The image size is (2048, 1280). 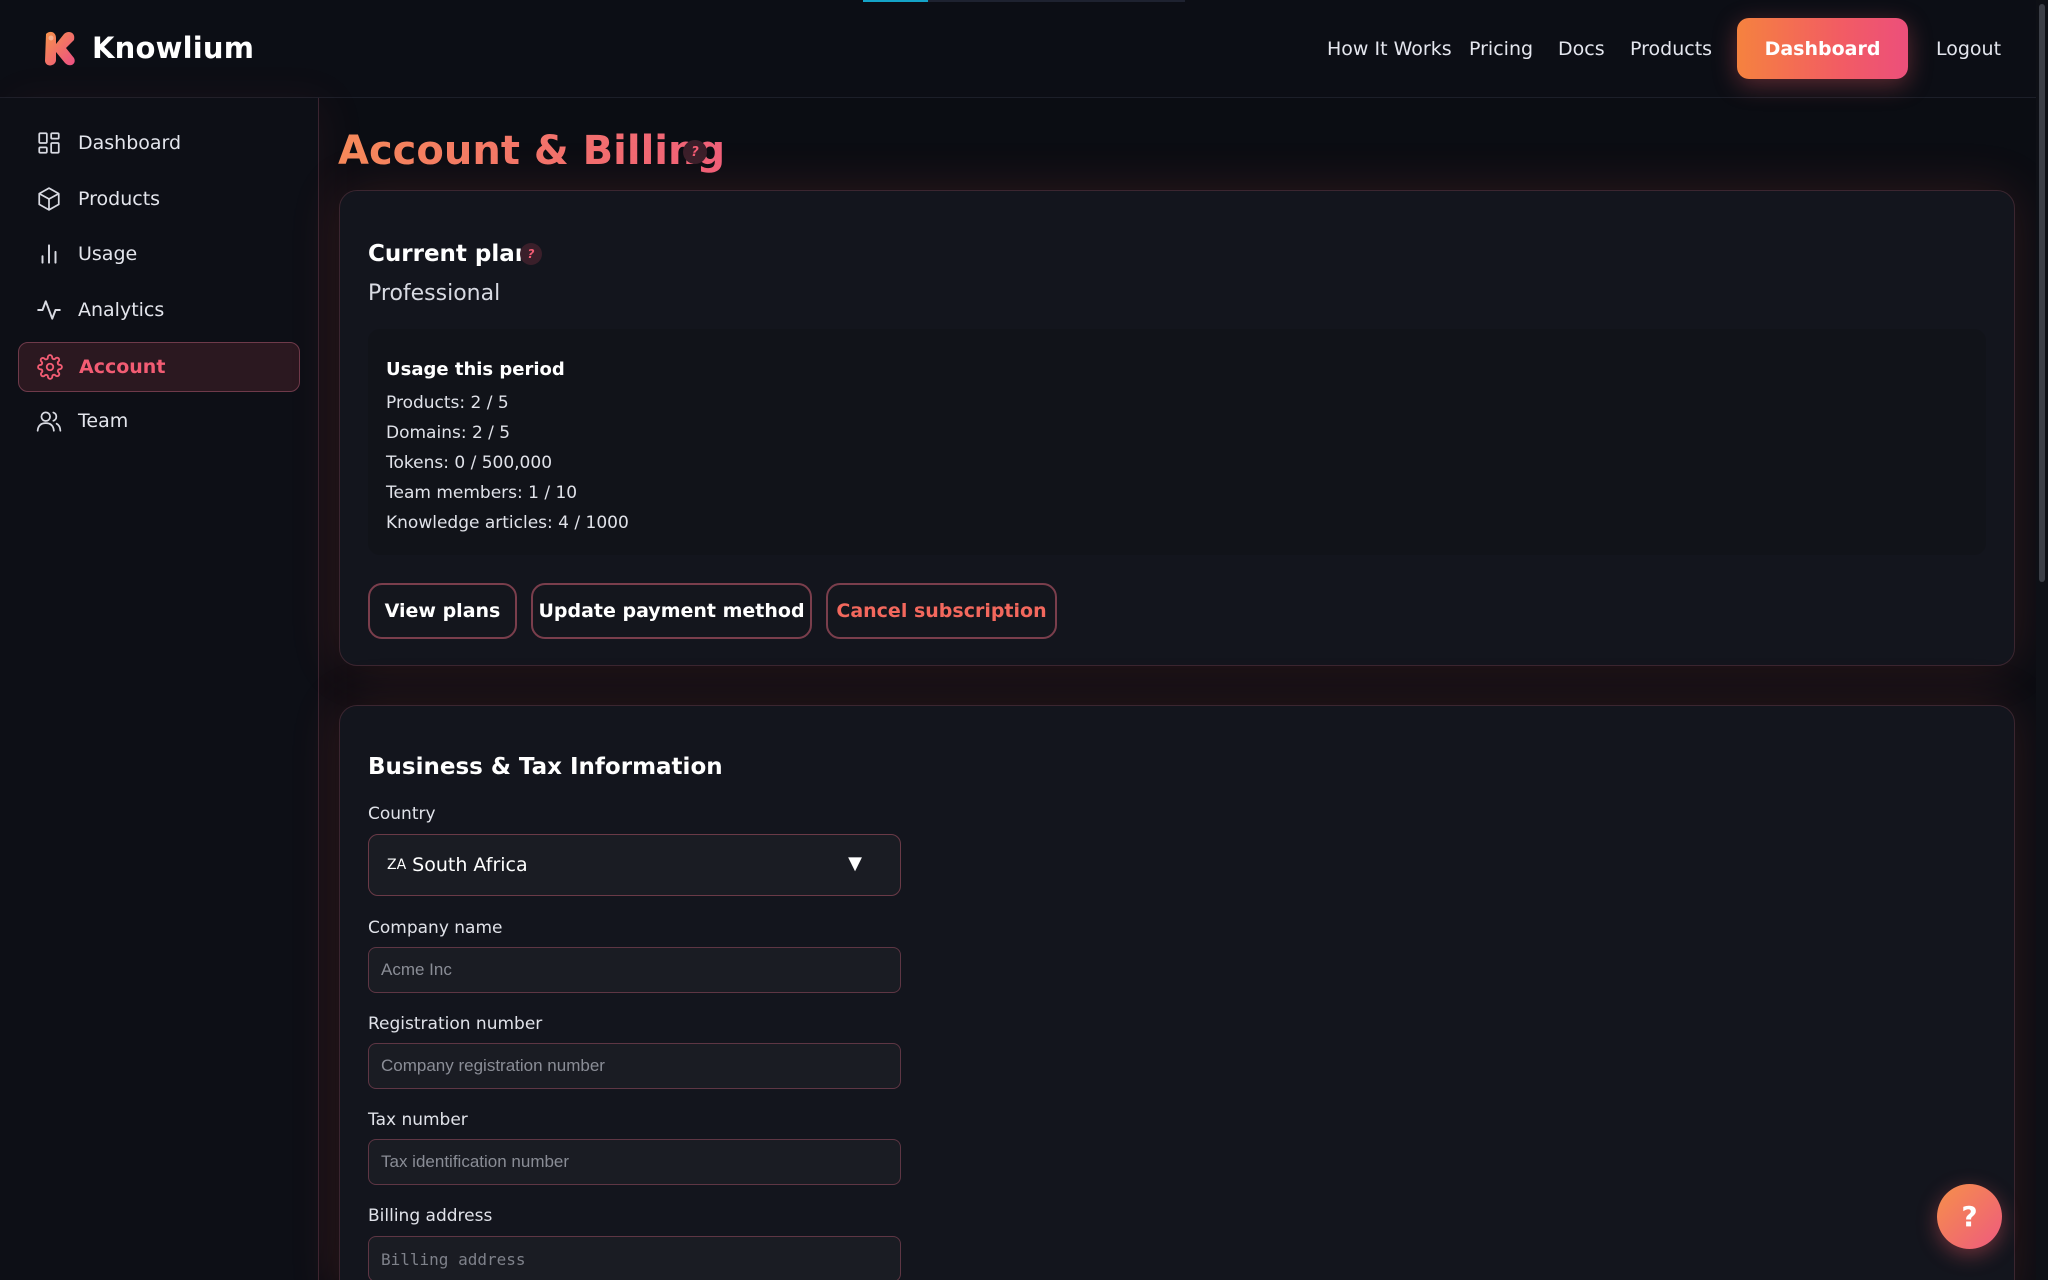 I want to click on registration-number-input, so click(x=634, y=1066).